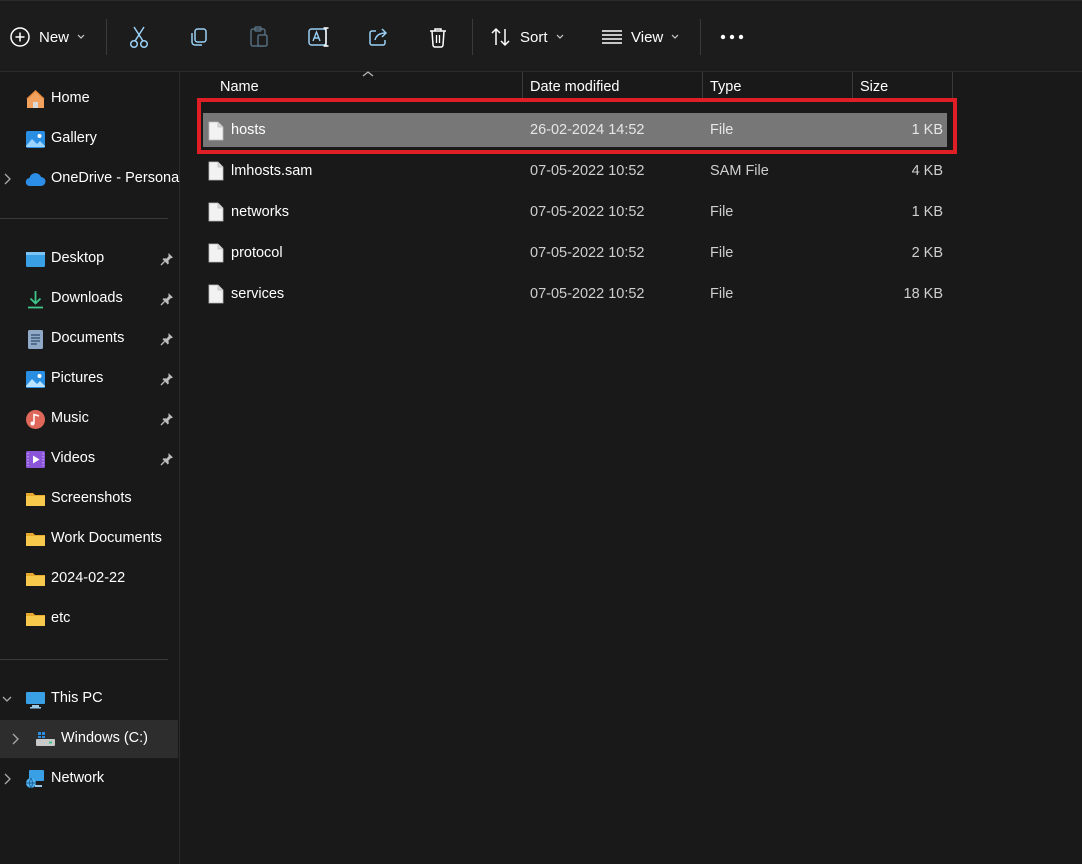 The height and width of the screenshot is (864, 1082). What do you see at coordinates (78, 778) in the screenshot?
I see `nav-label-network: Network` at bounding box center [78, 778].